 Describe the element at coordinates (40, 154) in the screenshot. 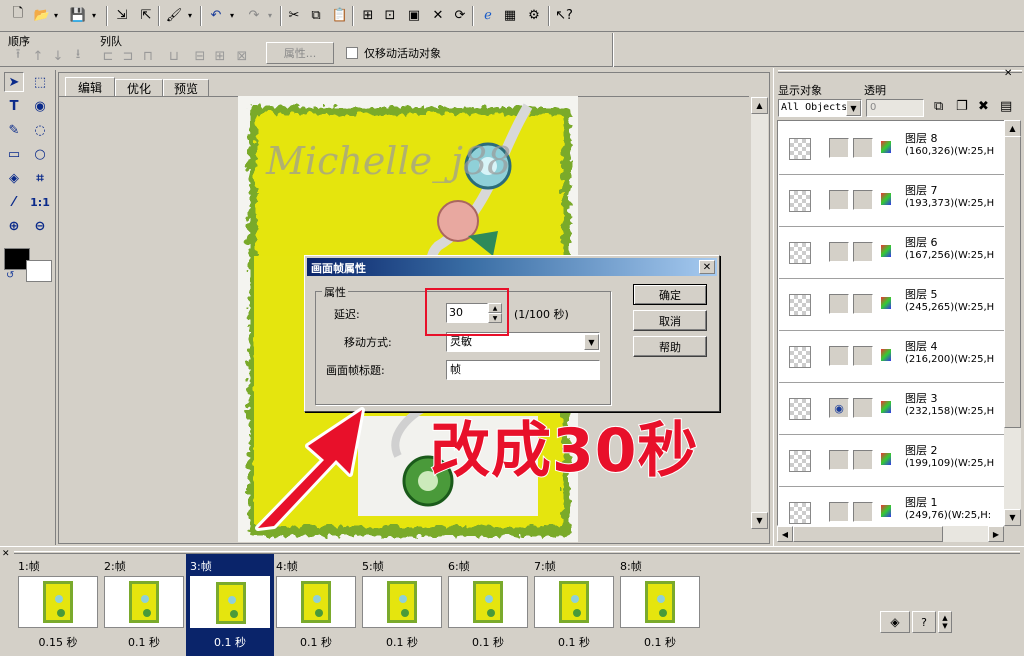

I see `ellipse-tool-icon: ○` at that location.